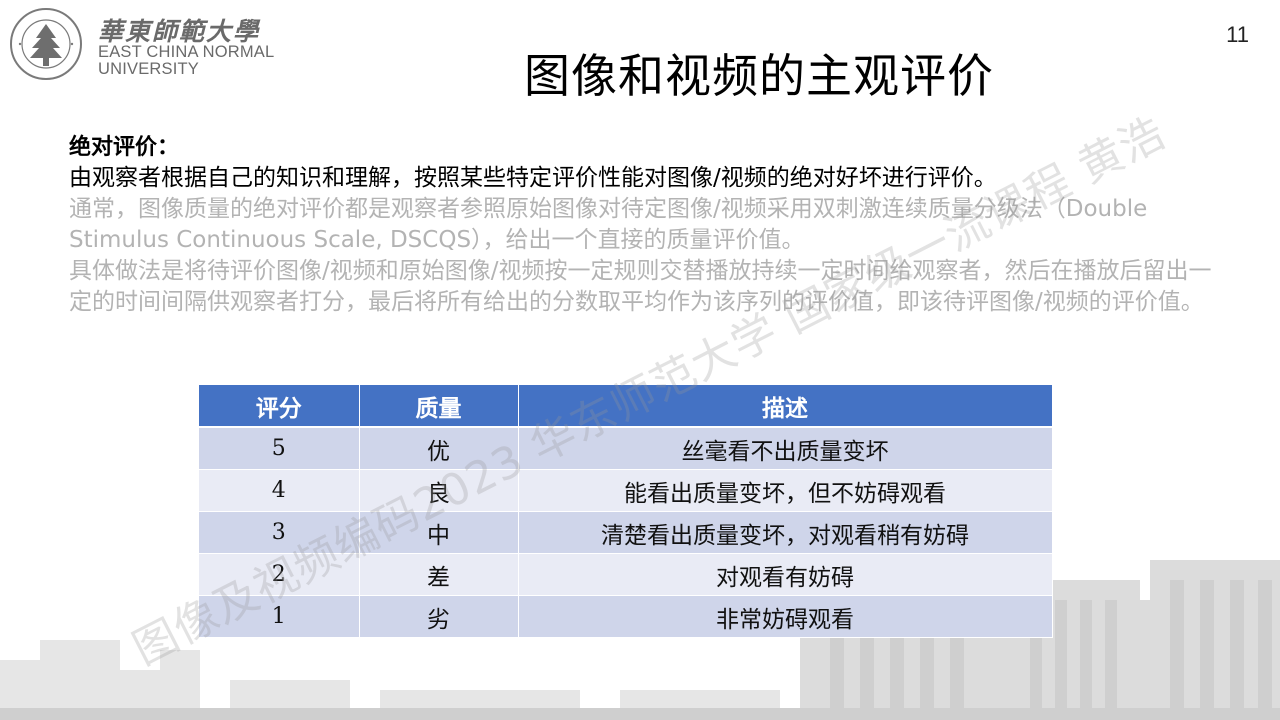  What do you see at coordinates (439, 532) in the screenshot?
I see `cell-quality: 中` at bounding box center [439, 532].